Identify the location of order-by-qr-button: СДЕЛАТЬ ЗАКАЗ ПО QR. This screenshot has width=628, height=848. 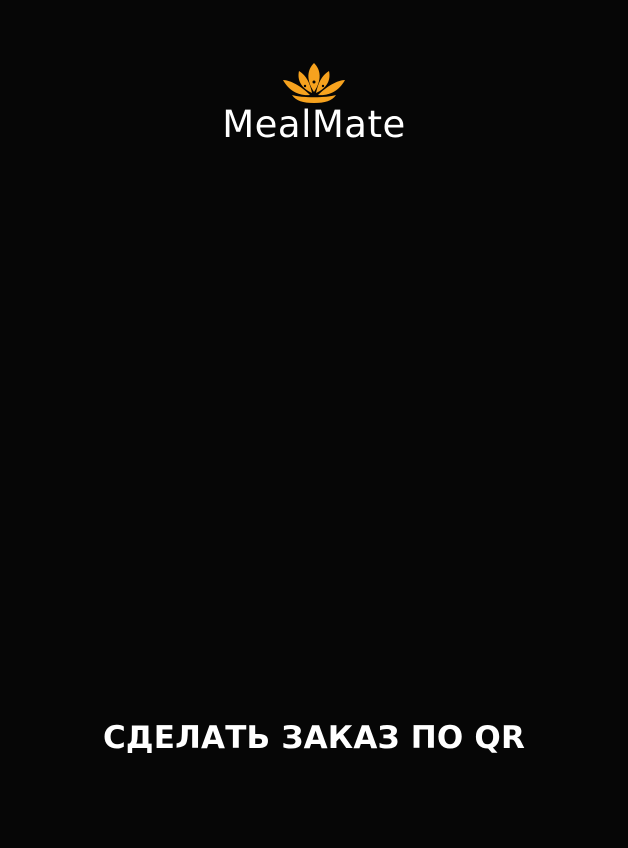
(314, 738).